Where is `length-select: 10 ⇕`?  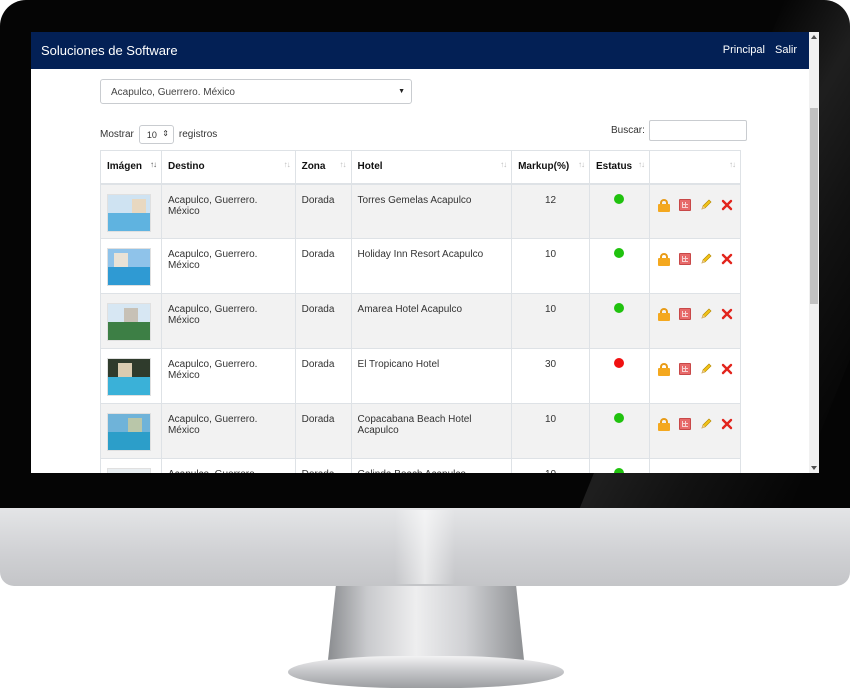
length-select: 10 ⇕ is located at coordinates (156, 134).